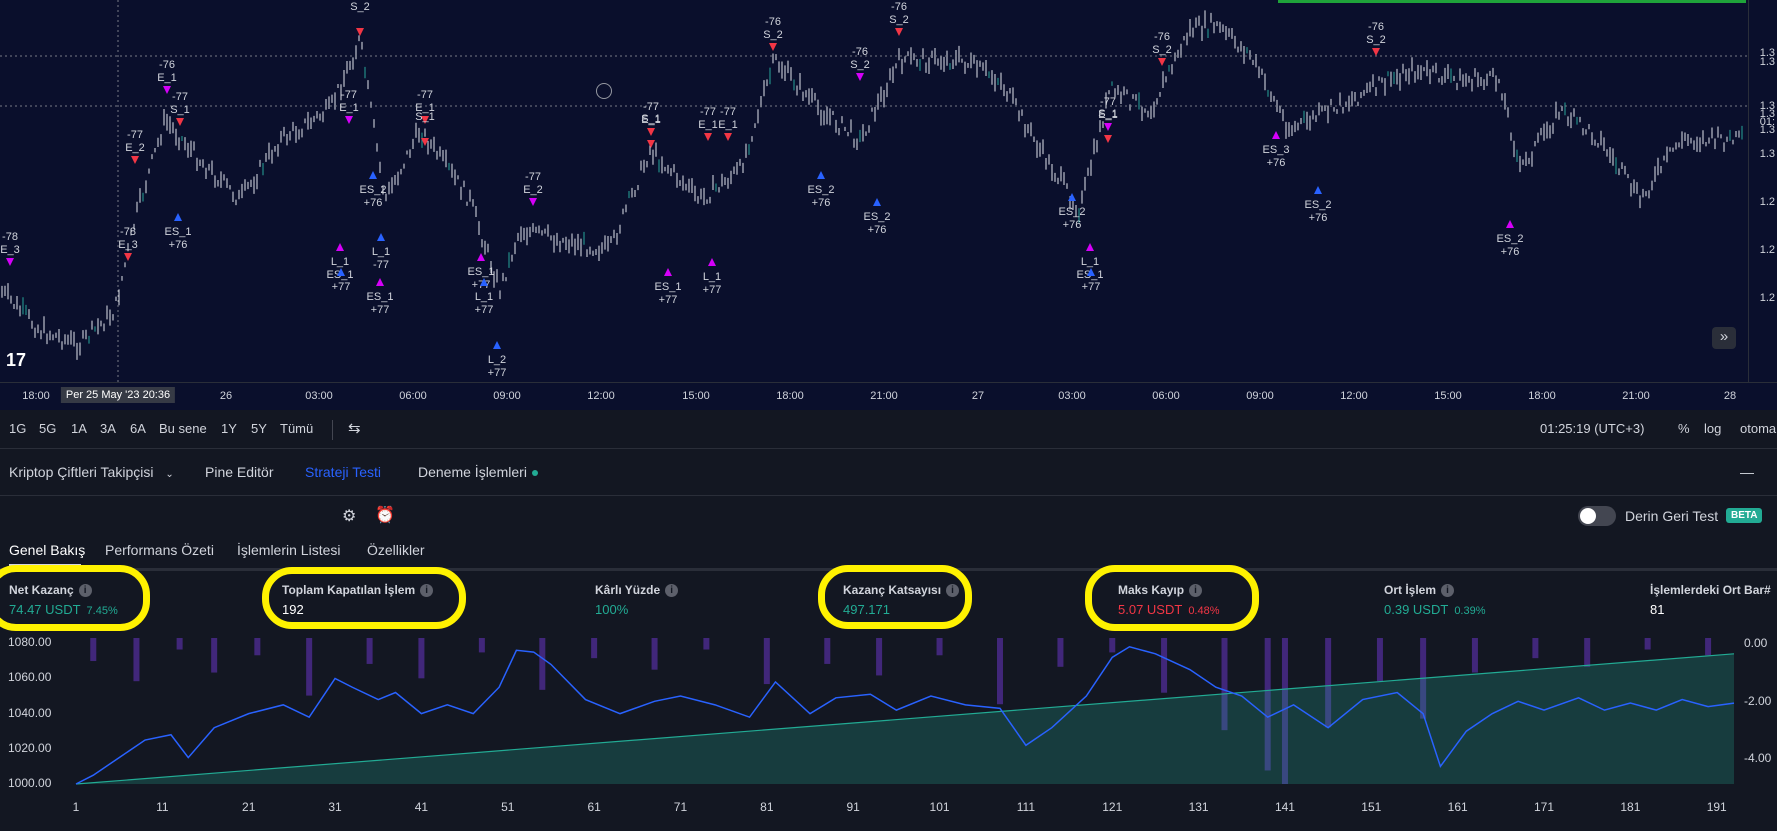 This screenshot has height=831, width=1777. Describe the element at coordinates (1756, 643) in the screenshot. I see `drawdown-y-tick: 0.00` at that location.